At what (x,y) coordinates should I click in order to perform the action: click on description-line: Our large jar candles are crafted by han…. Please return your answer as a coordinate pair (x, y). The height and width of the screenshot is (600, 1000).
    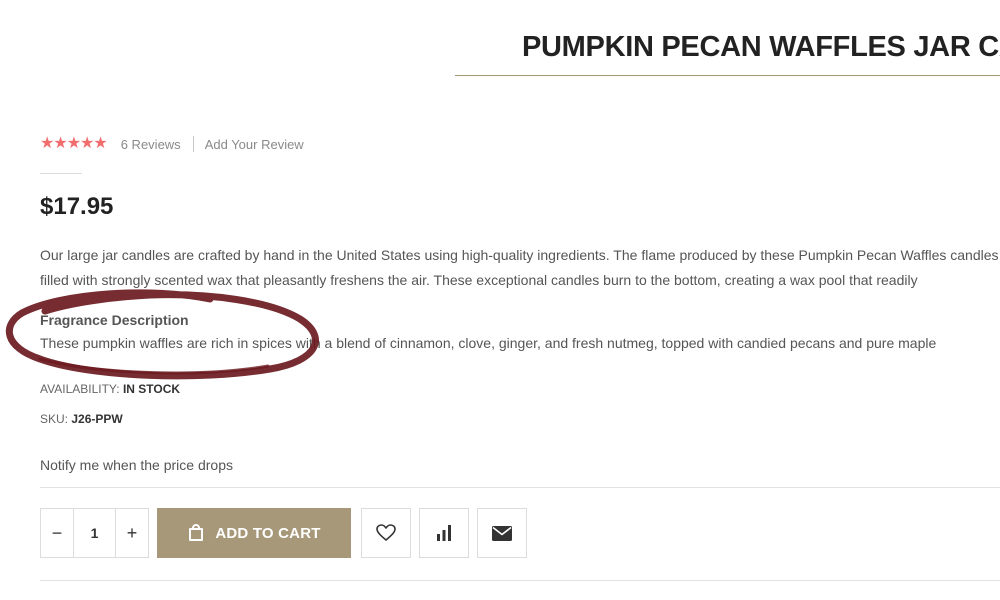
    Looking at the image, I should click on (519, 255).